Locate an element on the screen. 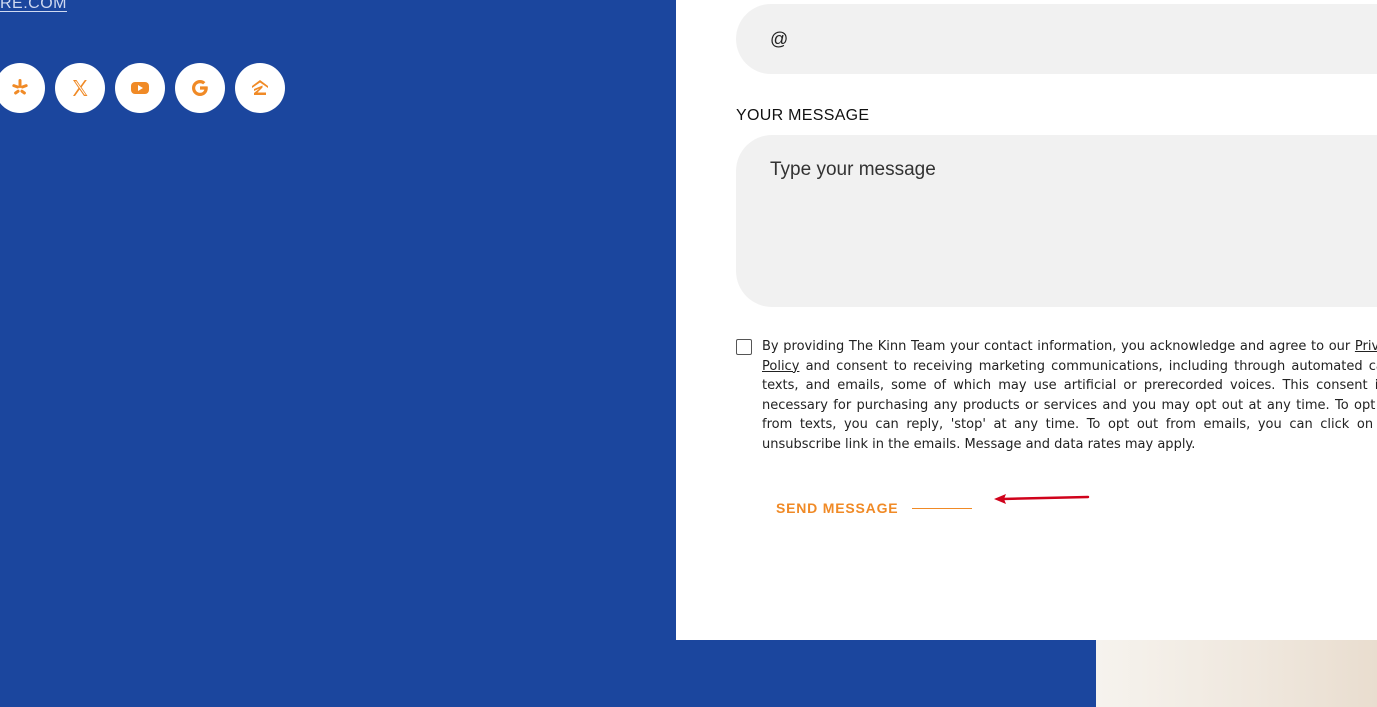  zillow-icon is located at coordinates (260, 87).